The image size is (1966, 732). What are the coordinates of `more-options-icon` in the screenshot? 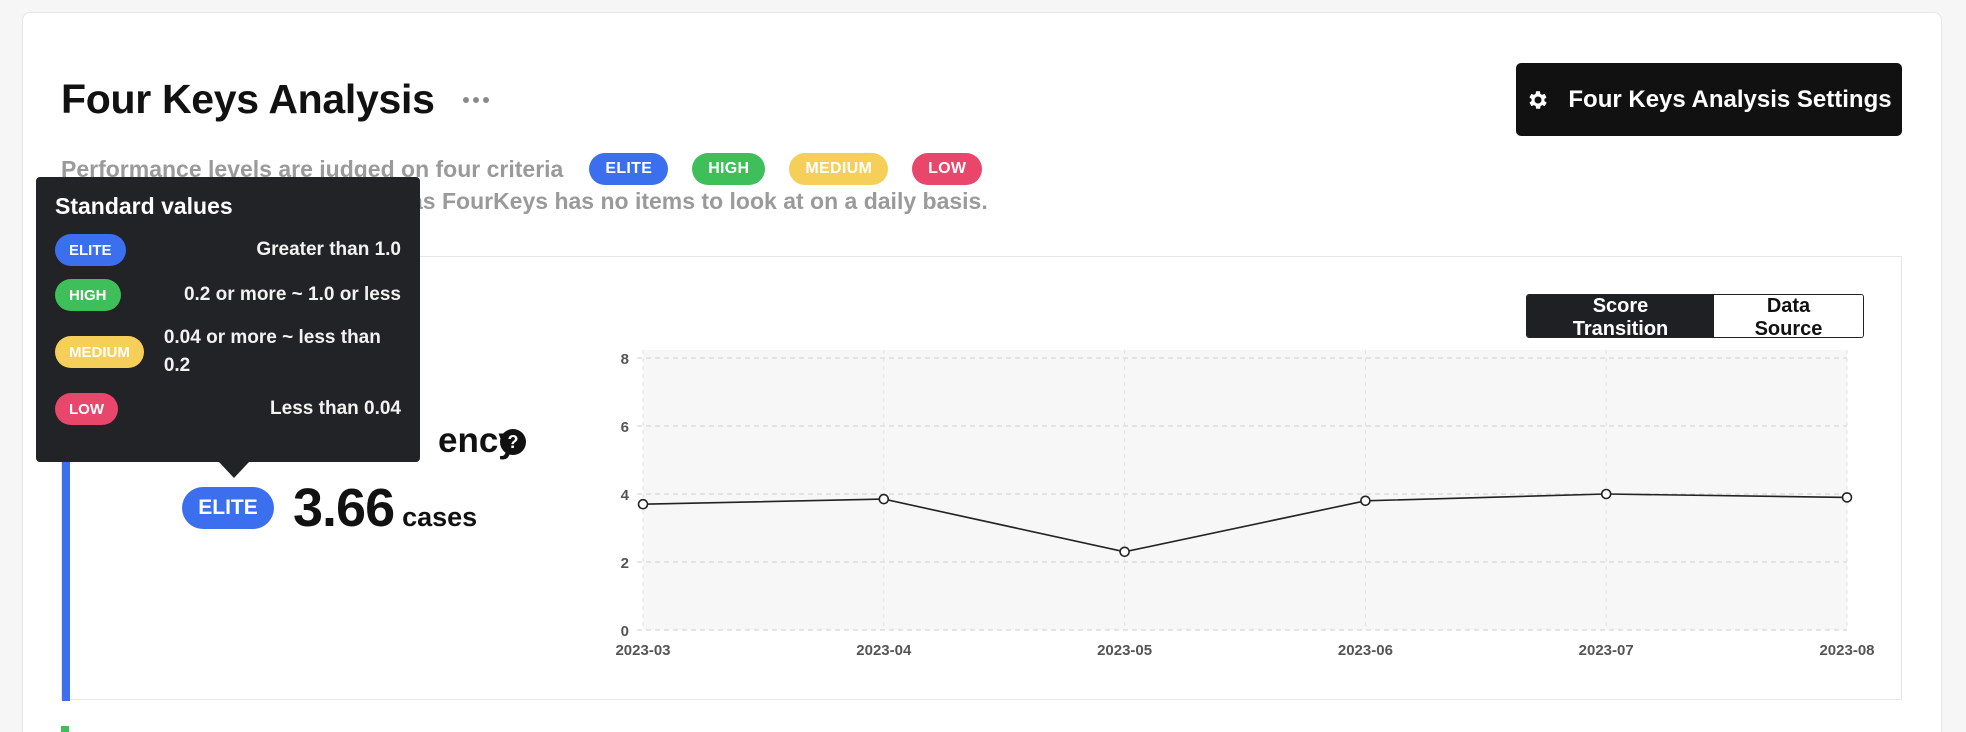 It's located at (476, 100).